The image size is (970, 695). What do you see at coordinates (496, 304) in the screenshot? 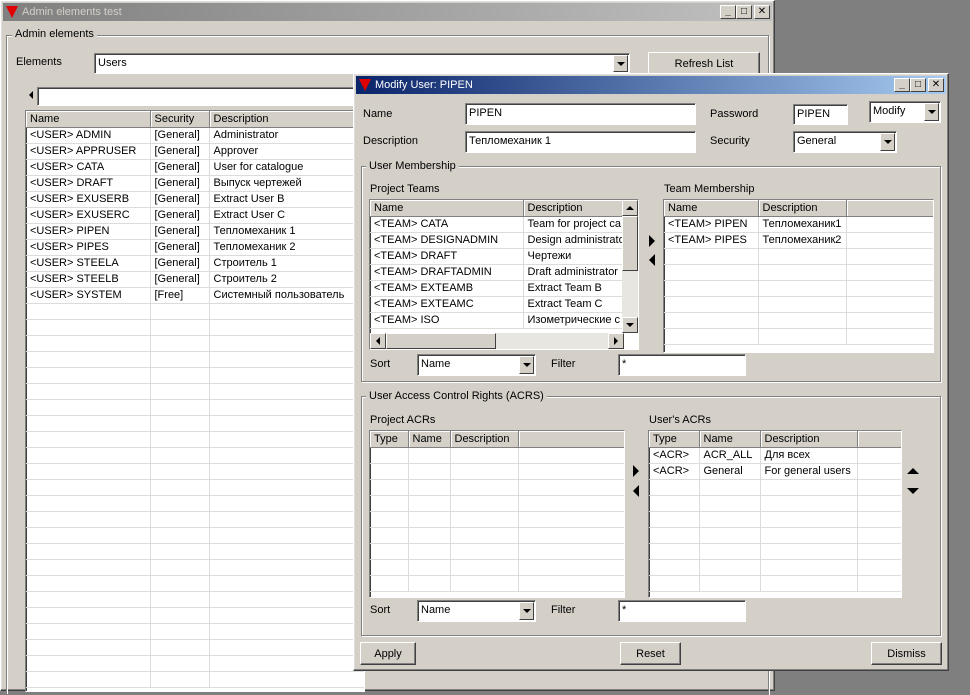
I see `table-row: <TEAM> EXTEAMC Extract Team C` at bounding box center [496, 304].